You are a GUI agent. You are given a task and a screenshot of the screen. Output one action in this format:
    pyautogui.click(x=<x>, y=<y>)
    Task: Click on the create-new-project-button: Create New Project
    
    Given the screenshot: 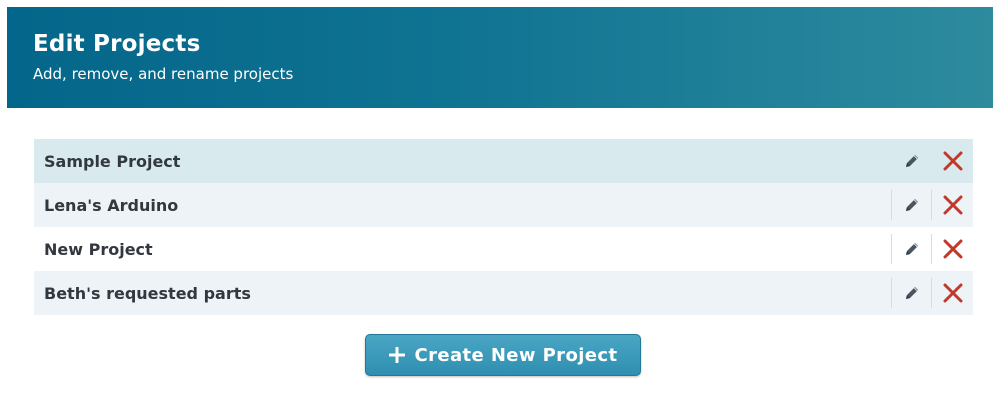 What is the action you would take?
    pyautogui.click(x=503, y=355)
    